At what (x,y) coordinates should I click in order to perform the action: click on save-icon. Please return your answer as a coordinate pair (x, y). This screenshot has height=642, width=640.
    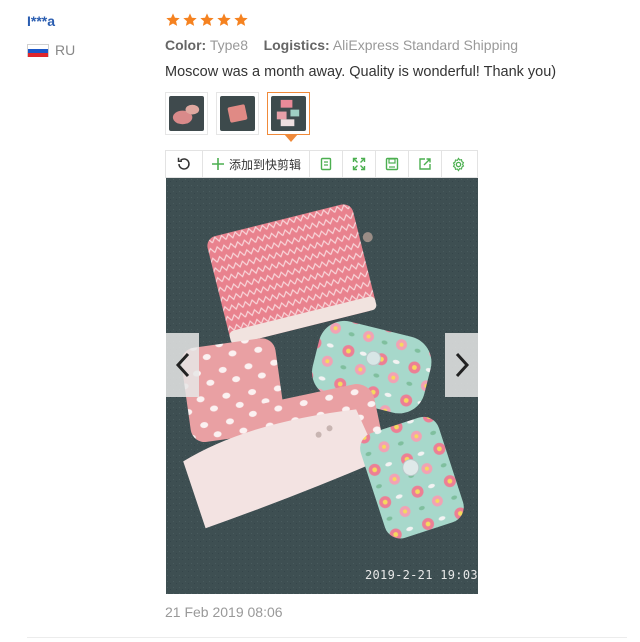
    Looking at the image, I should click on (392, 164).